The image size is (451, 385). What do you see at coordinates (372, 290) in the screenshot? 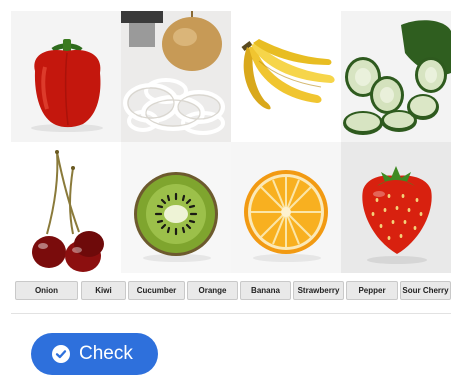
I see `label-pepper: Pepper` at bounding box center [372, 290].